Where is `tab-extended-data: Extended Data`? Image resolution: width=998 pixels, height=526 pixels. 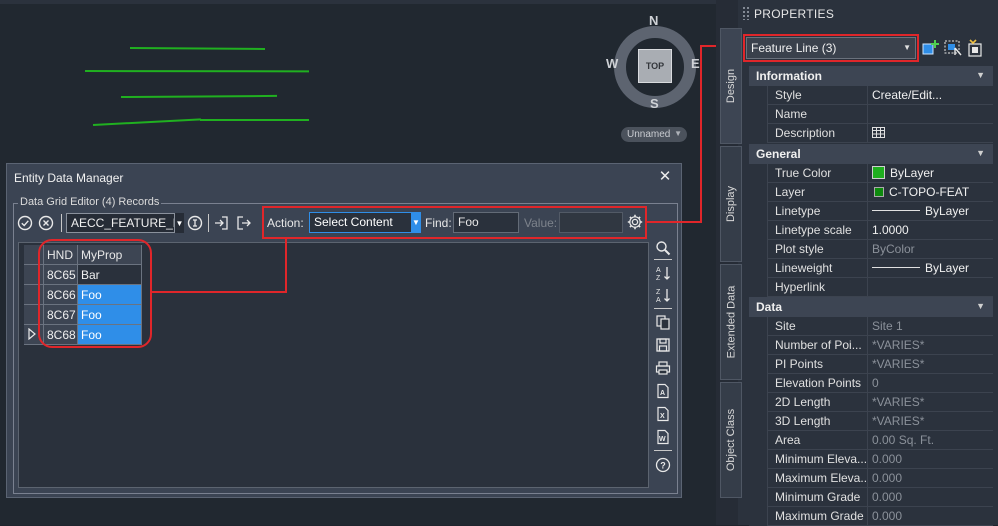
tab-extended-data: Extended Data is located at coordinates (731, 322).